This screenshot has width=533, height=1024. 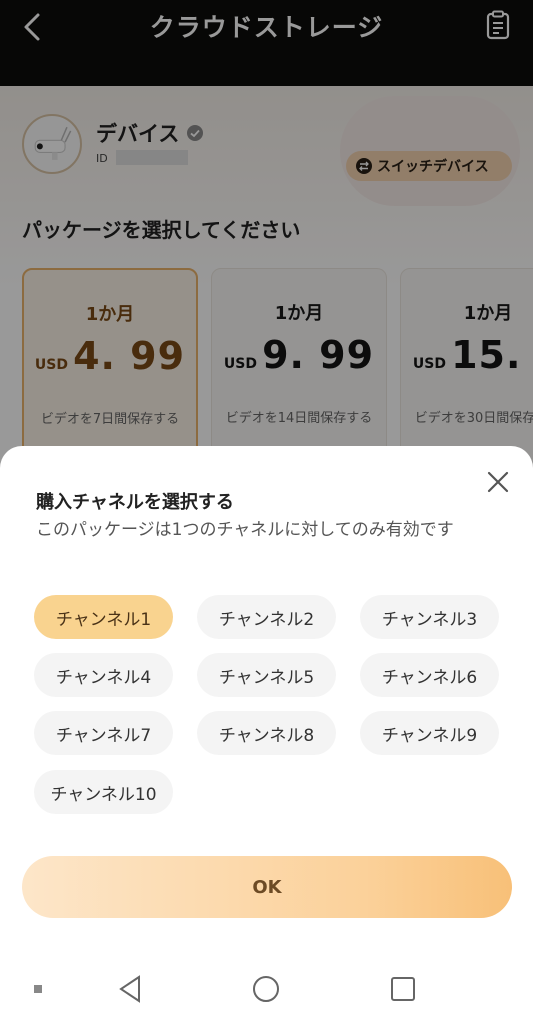 What do you see at coordinates (498, 482) in the screenshot?
I see `close-icon` at bounding box center [498, 482].